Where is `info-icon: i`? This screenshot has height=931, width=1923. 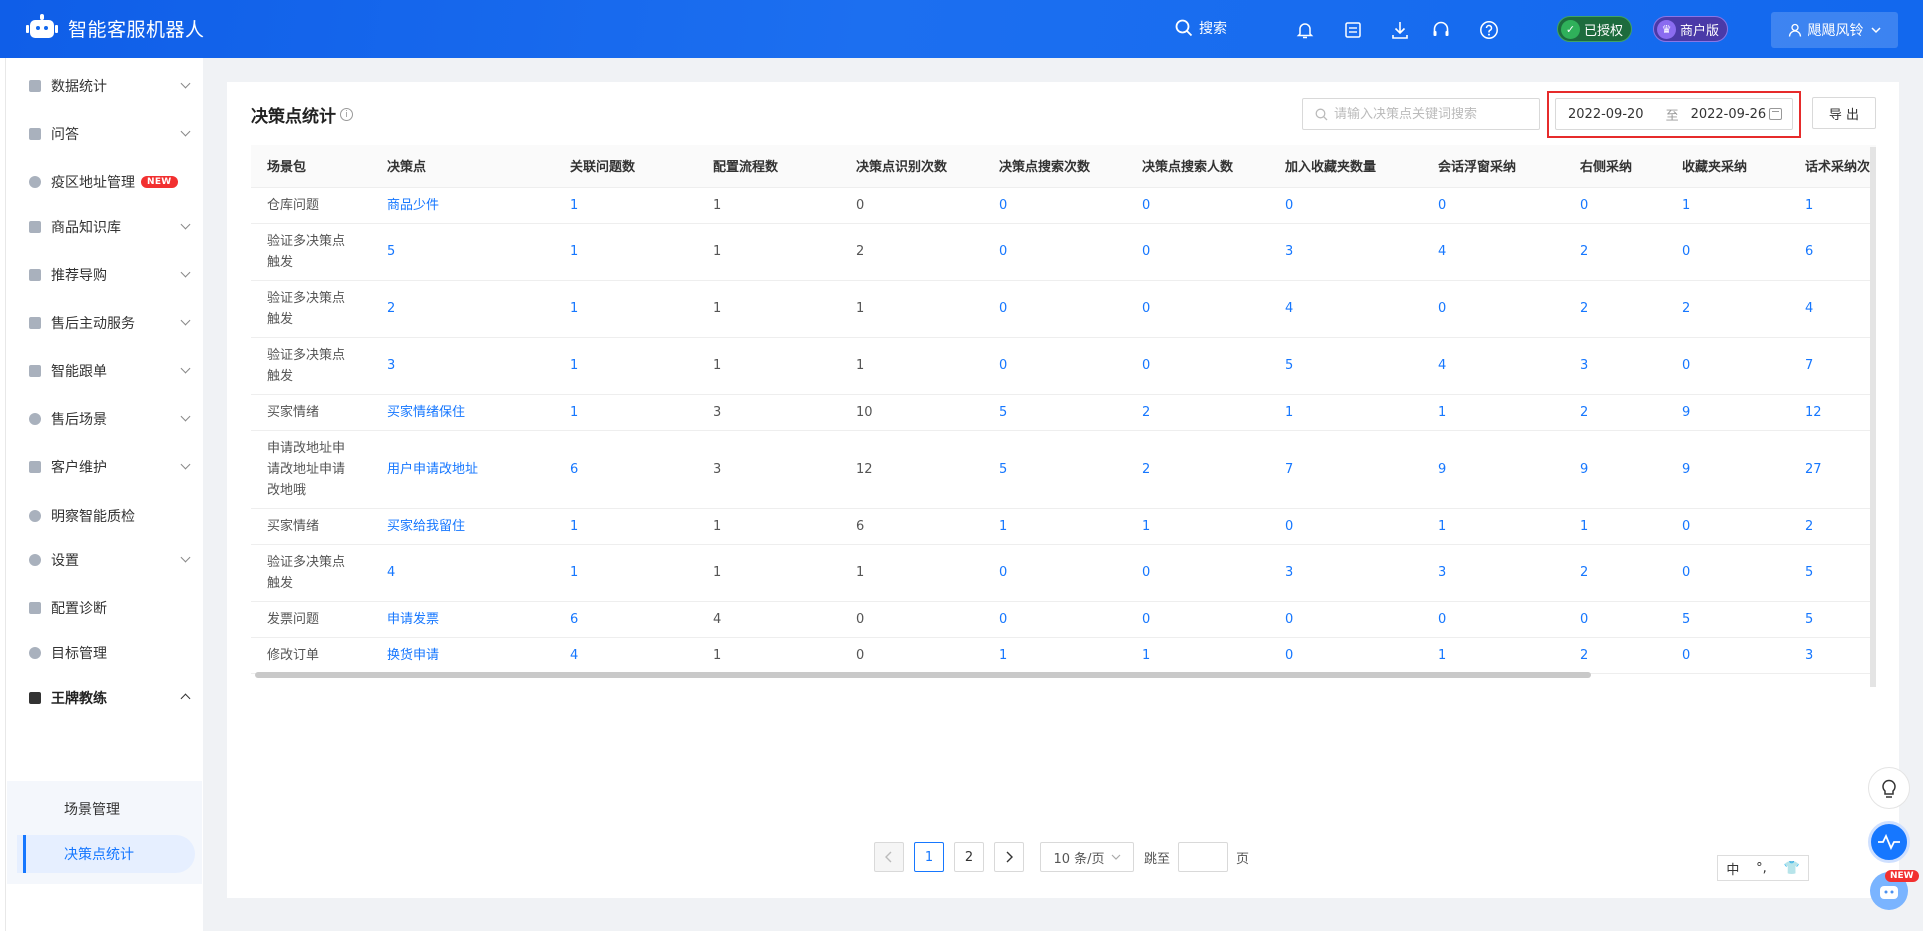 info-icon: i is located at coordinates (346, 114).